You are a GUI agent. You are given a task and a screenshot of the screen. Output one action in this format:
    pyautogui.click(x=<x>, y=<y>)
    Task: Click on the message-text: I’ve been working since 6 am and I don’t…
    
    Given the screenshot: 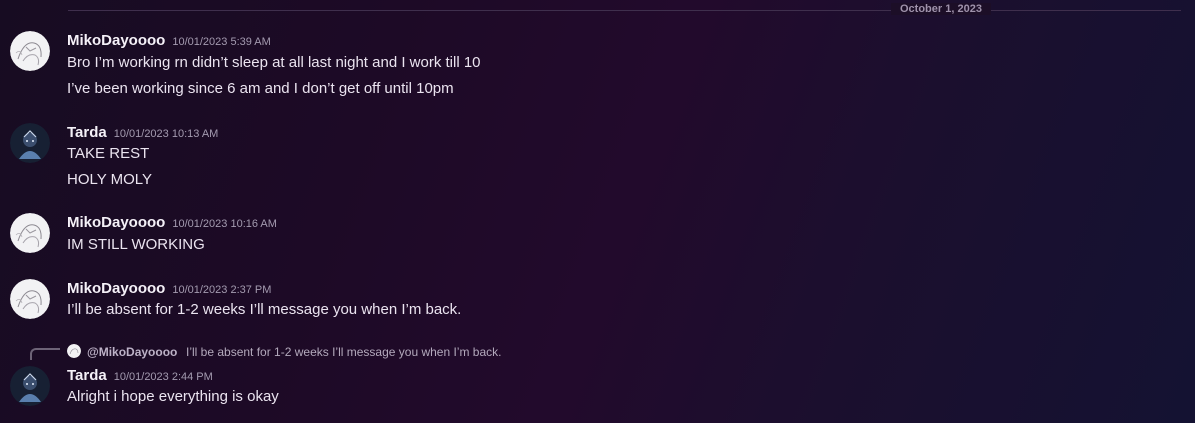 What is the action you would take?
    pyautogui.click(x=260, y=88)
    